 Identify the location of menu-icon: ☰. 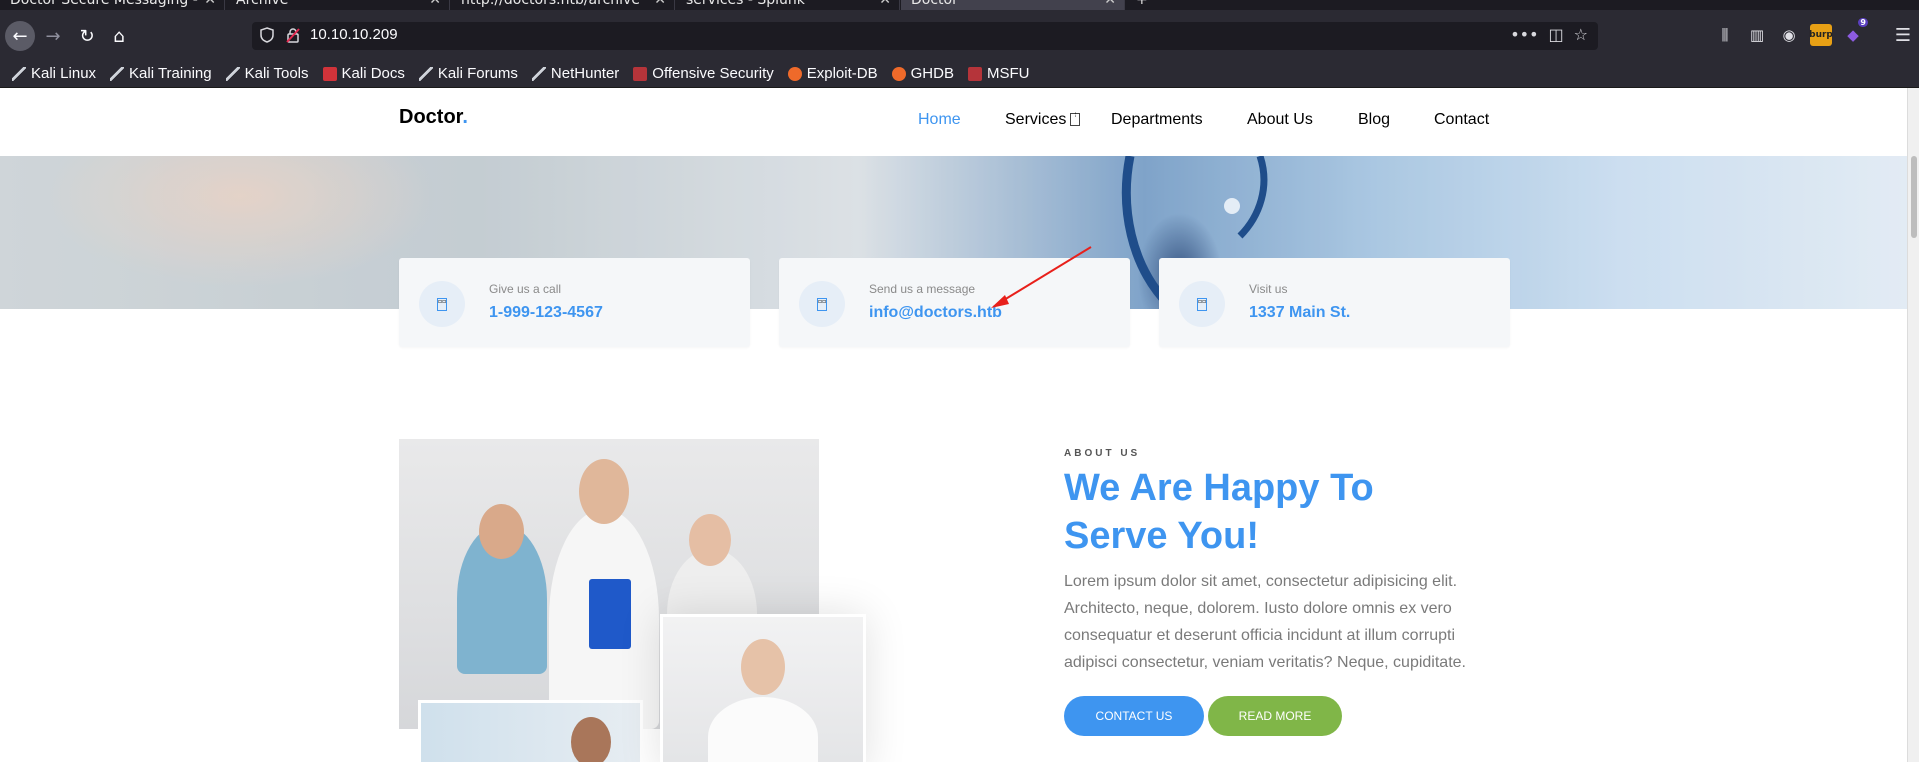
(1903, 35).